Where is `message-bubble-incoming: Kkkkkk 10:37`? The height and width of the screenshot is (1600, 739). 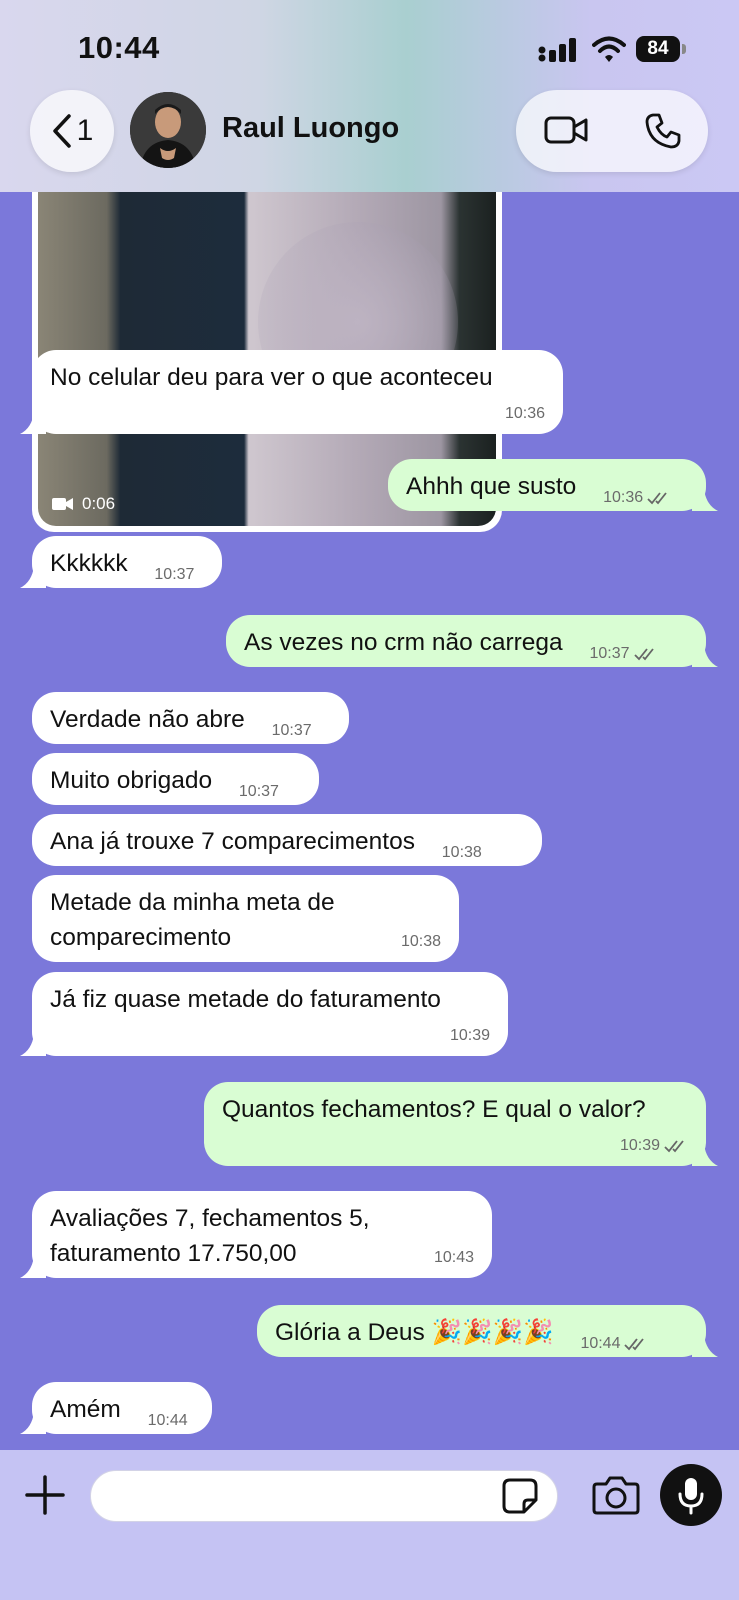
message-bubble-incoming: Kkkkkk 10:37 is located at coordinates (121, 562).